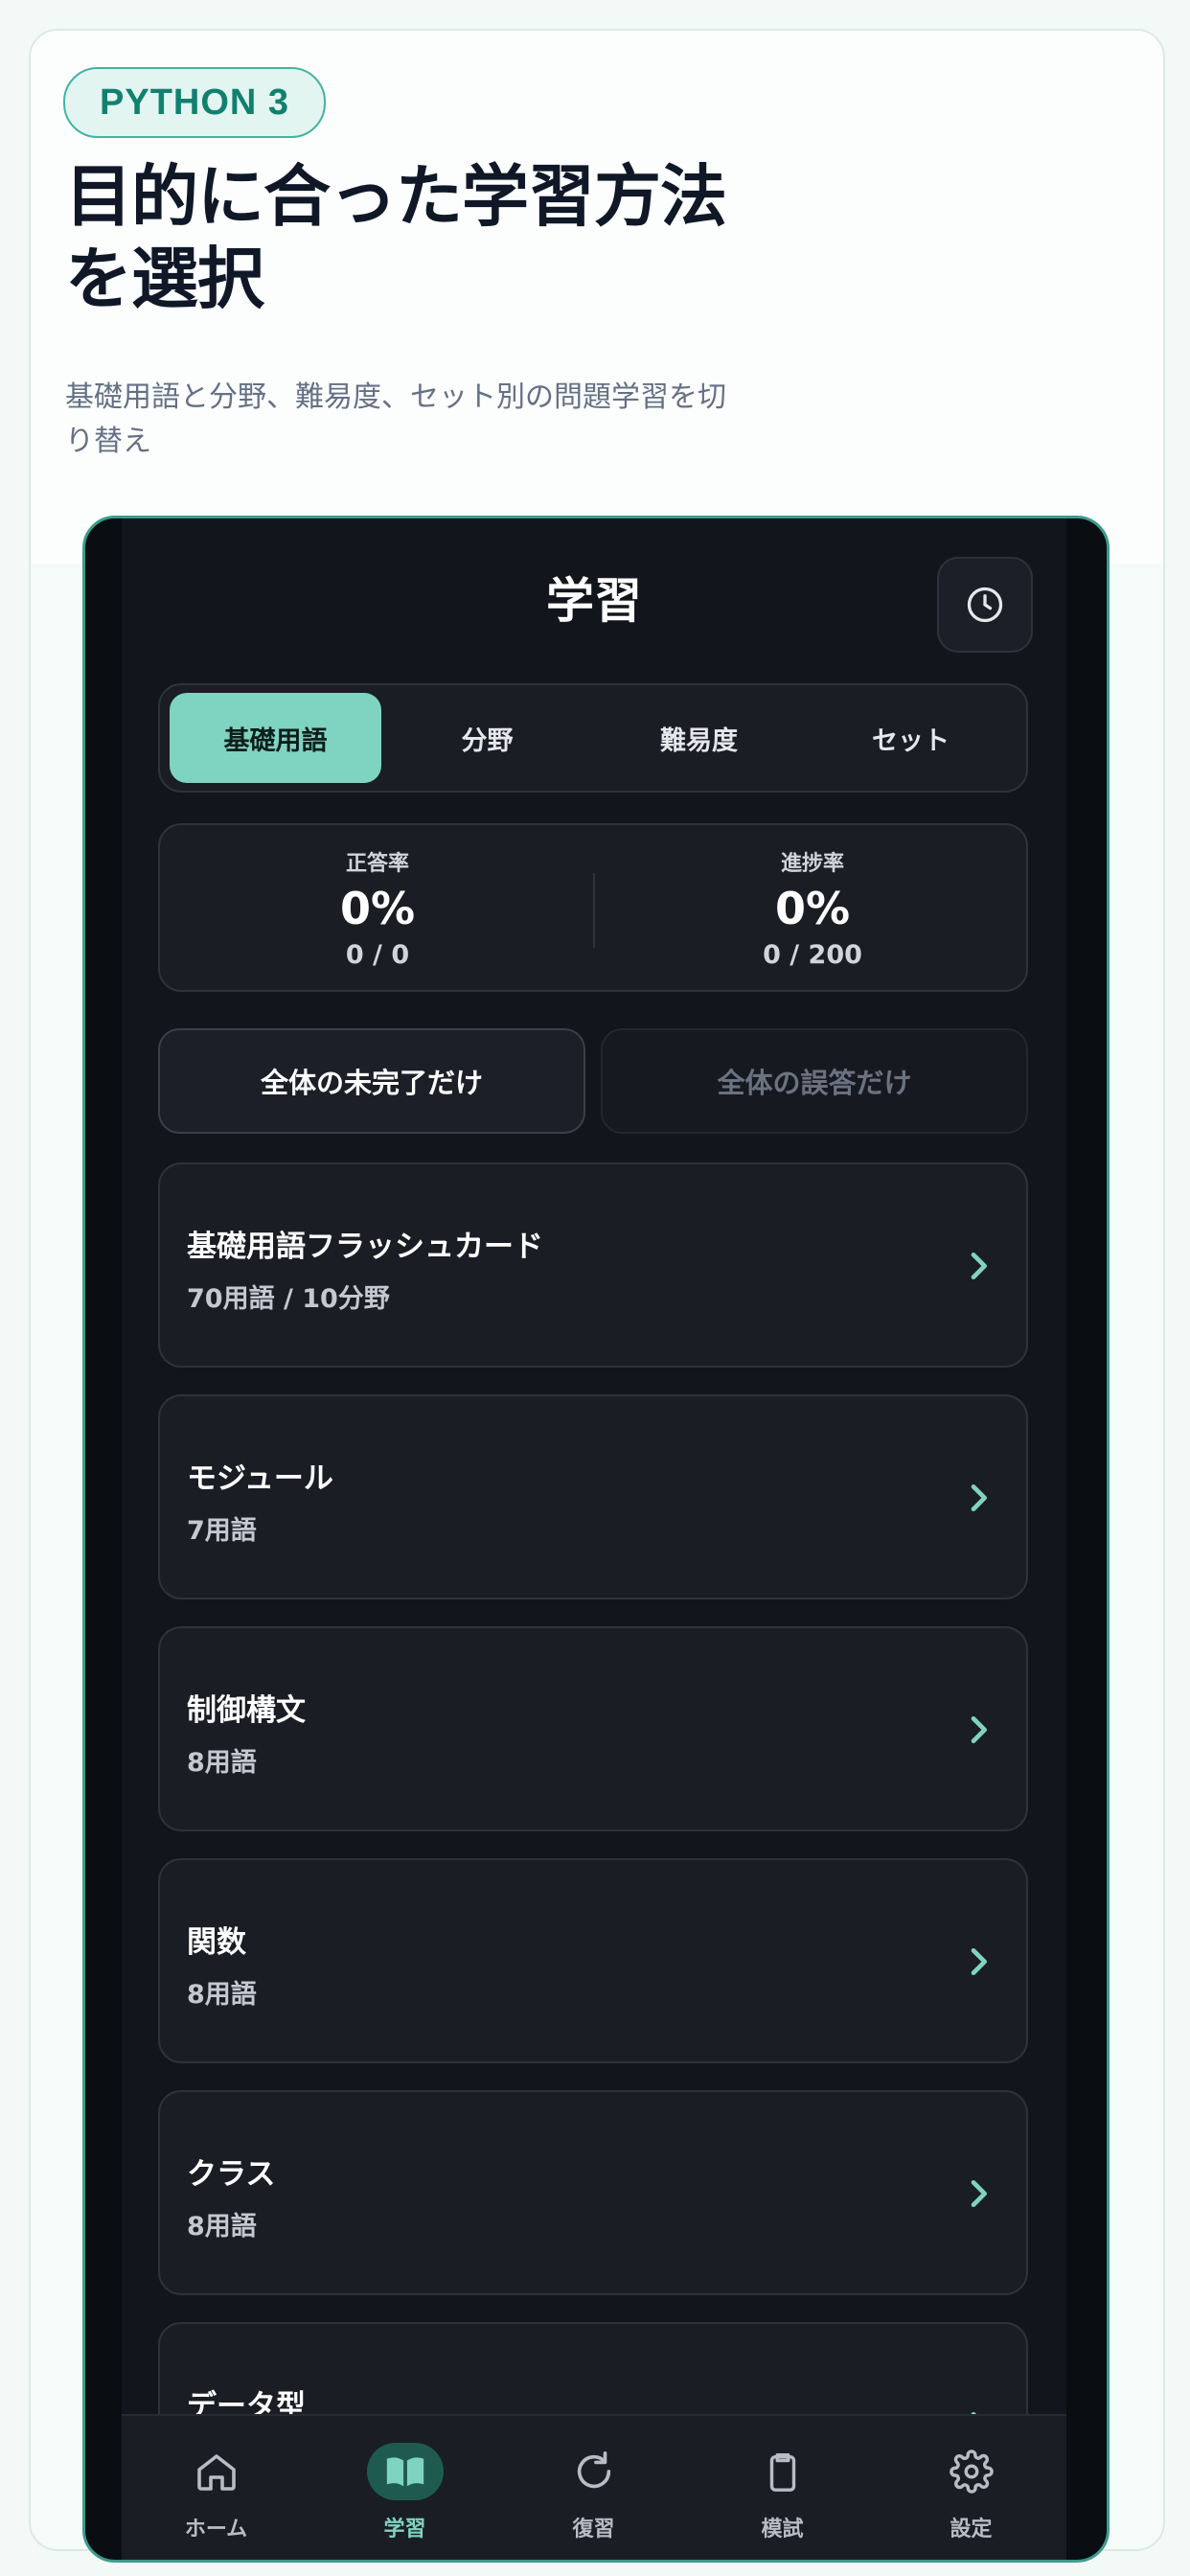  I want to click on tab-label: ホーム, so click(216, 2530).